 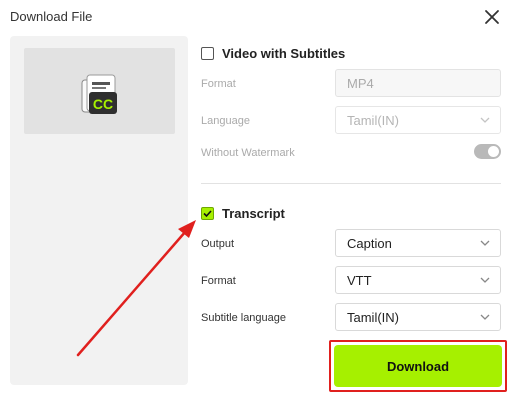 I want to click on close-icon, so click(x=492, y=17).